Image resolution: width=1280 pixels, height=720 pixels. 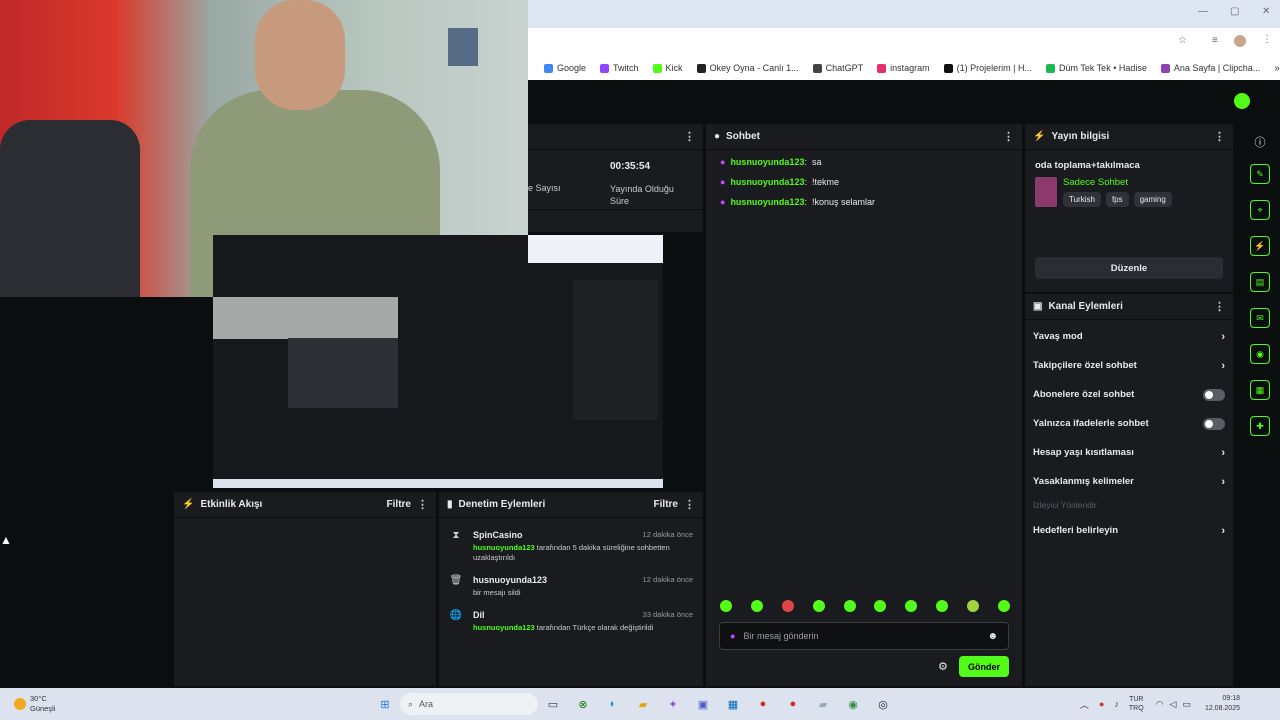 I want to click on maximize-icon: ▢, so click(x=1234, y=11).